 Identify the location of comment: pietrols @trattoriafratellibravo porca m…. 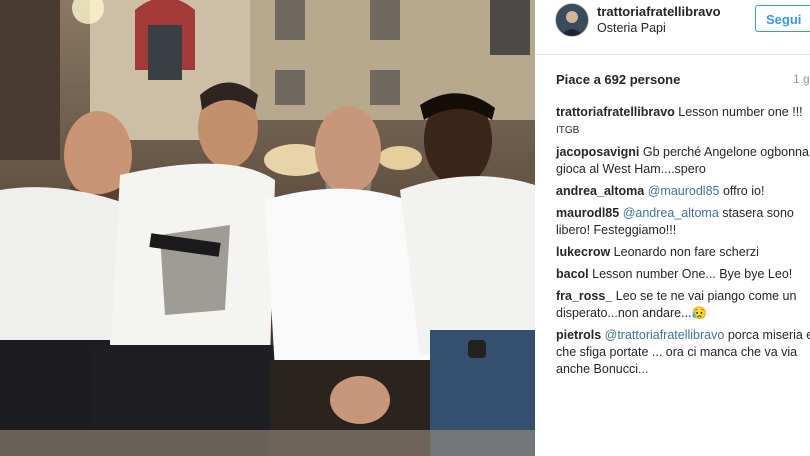
(683, 352).